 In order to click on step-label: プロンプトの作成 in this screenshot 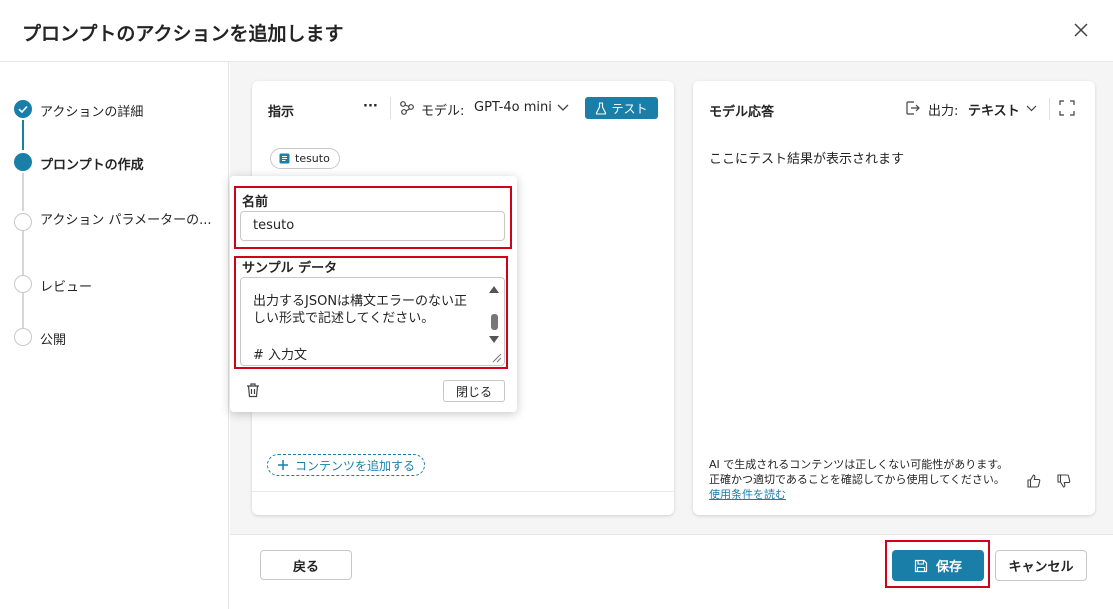, I will do `click(92, 165)`.